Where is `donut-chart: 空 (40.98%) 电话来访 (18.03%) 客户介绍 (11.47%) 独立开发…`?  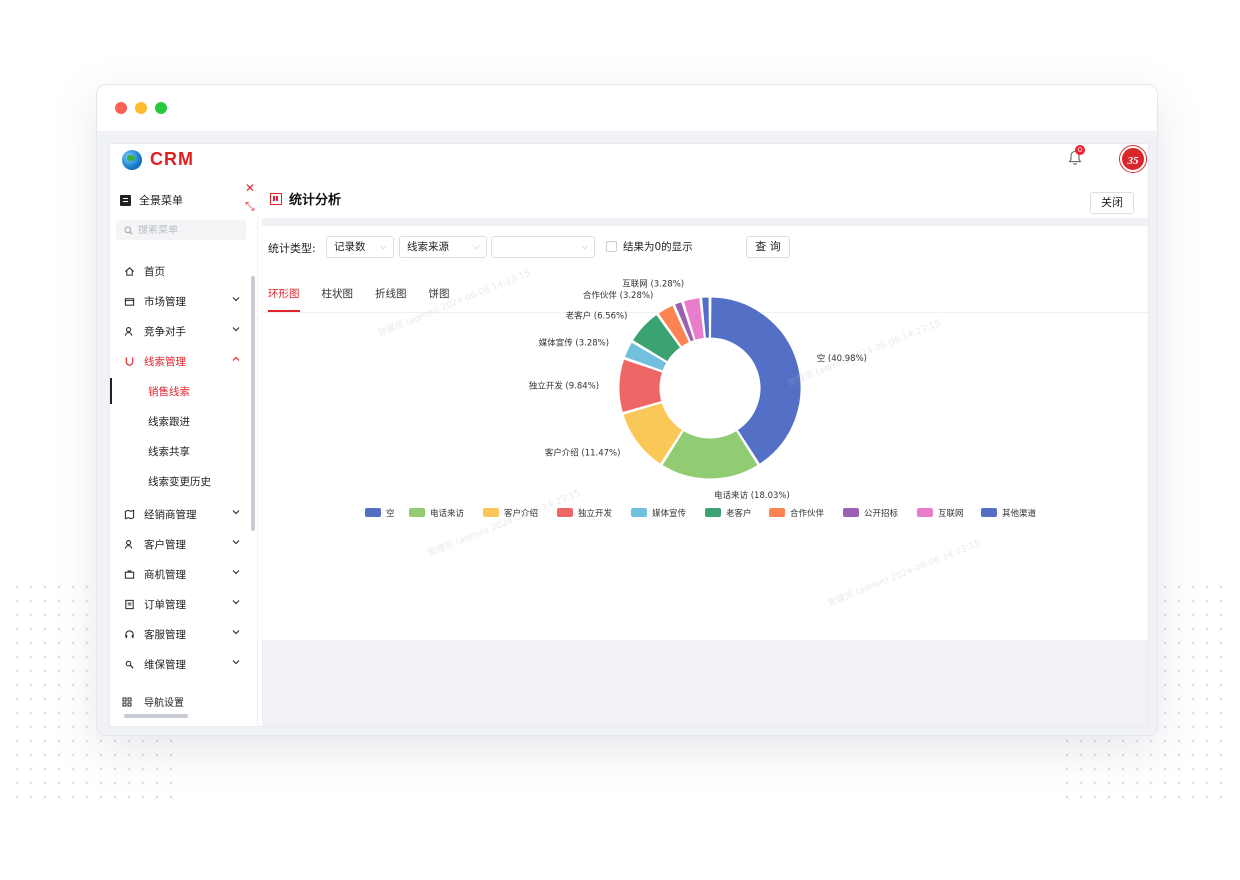 donut-chart: 空 (40.98%) 电话来访 (18.03%) 客户介绍 (11.47%) 独立开发… is located at coordinates (701, 399).